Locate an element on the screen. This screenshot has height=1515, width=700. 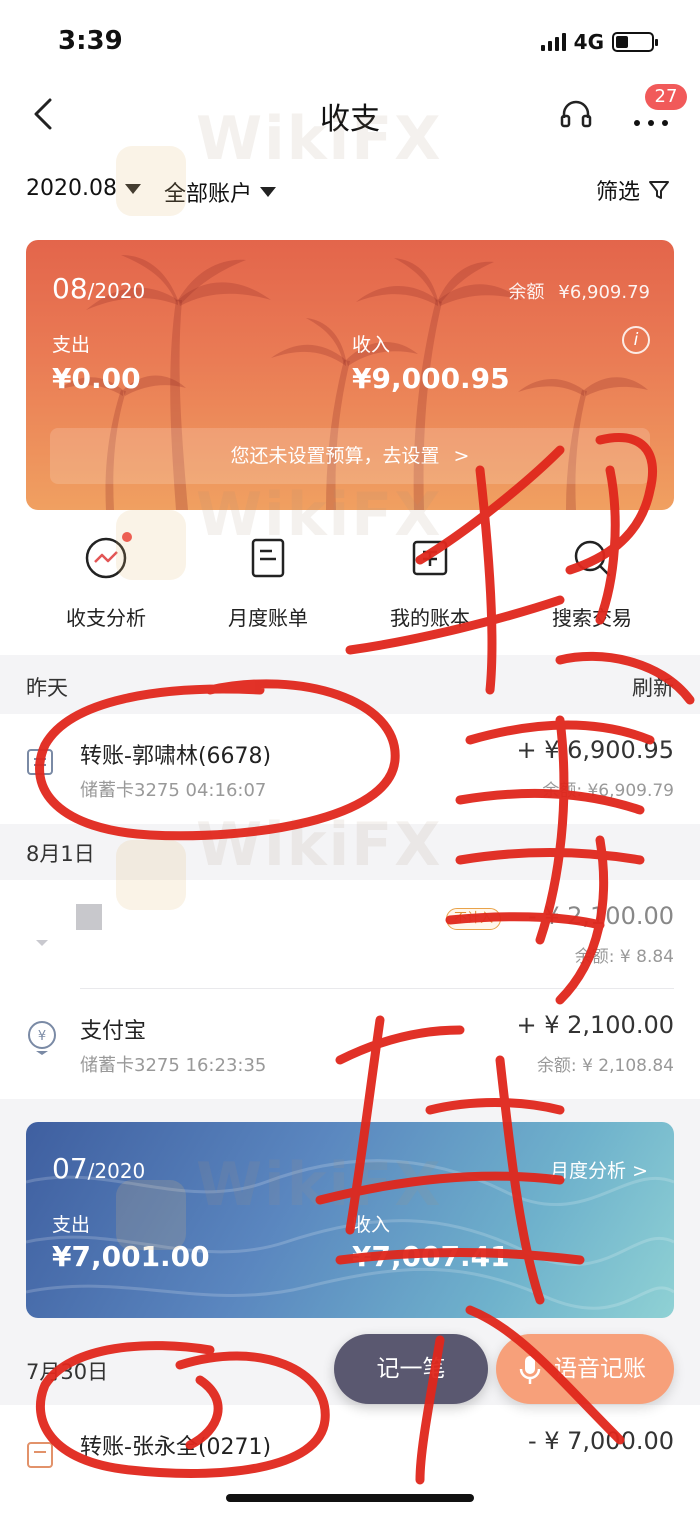
date-header: 昨天 刷新 is located at coordinates (350, 686).